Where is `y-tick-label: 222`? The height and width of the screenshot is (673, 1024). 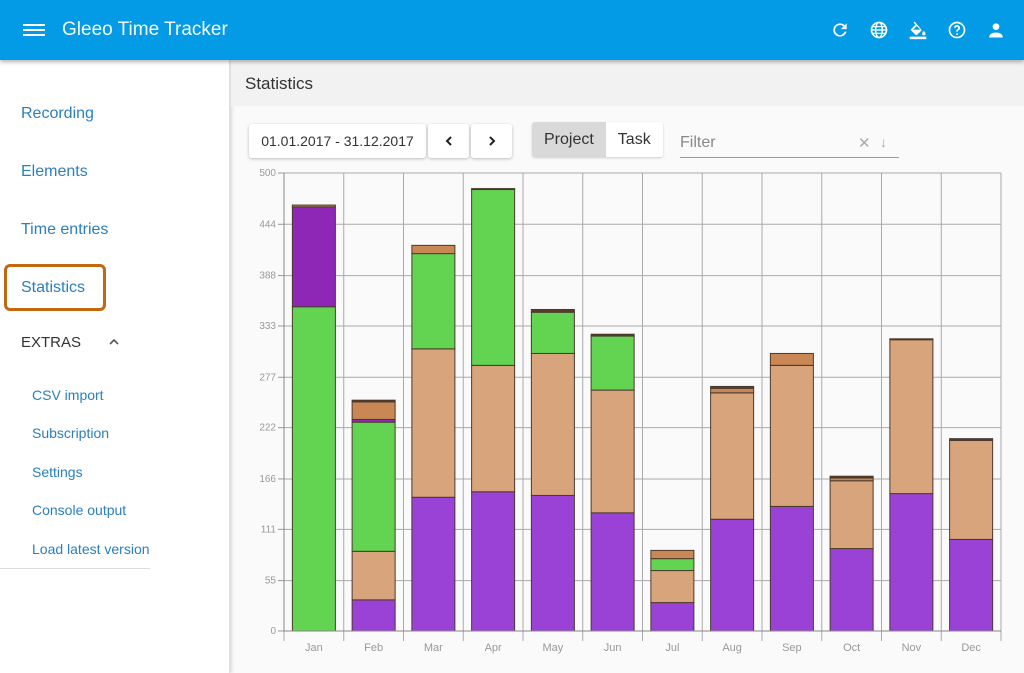 y-tick-label: 222 is located at coordinates (267, 428).